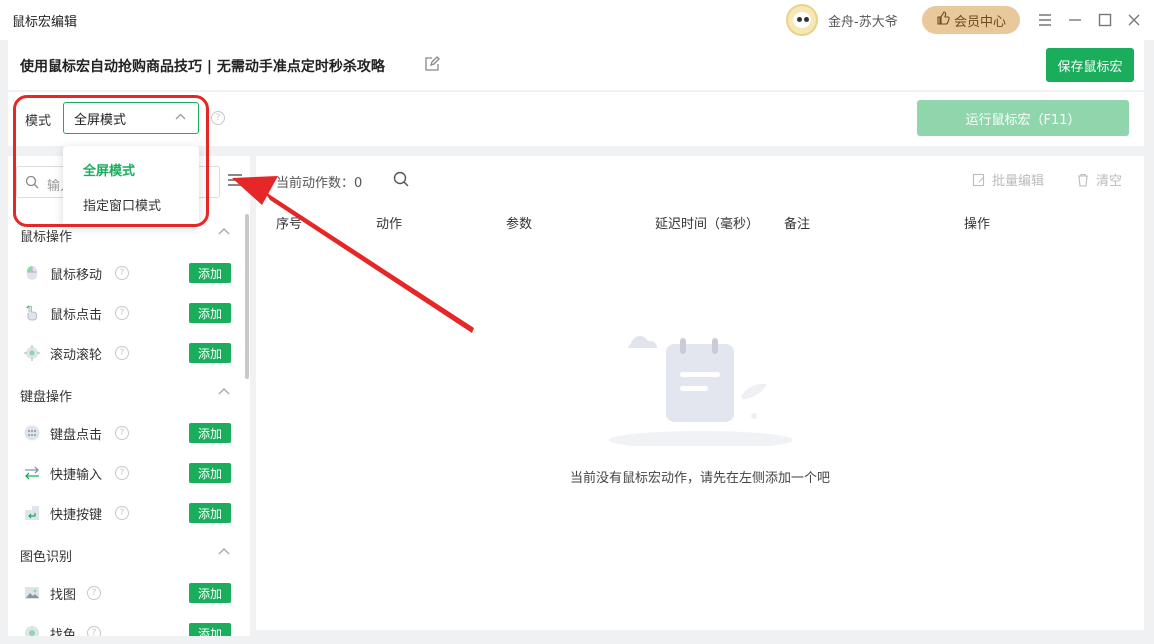  I want to click on title-bar: 鼠标宏编辑 金舟-苏大爷 会员中心, so click(577, 20).